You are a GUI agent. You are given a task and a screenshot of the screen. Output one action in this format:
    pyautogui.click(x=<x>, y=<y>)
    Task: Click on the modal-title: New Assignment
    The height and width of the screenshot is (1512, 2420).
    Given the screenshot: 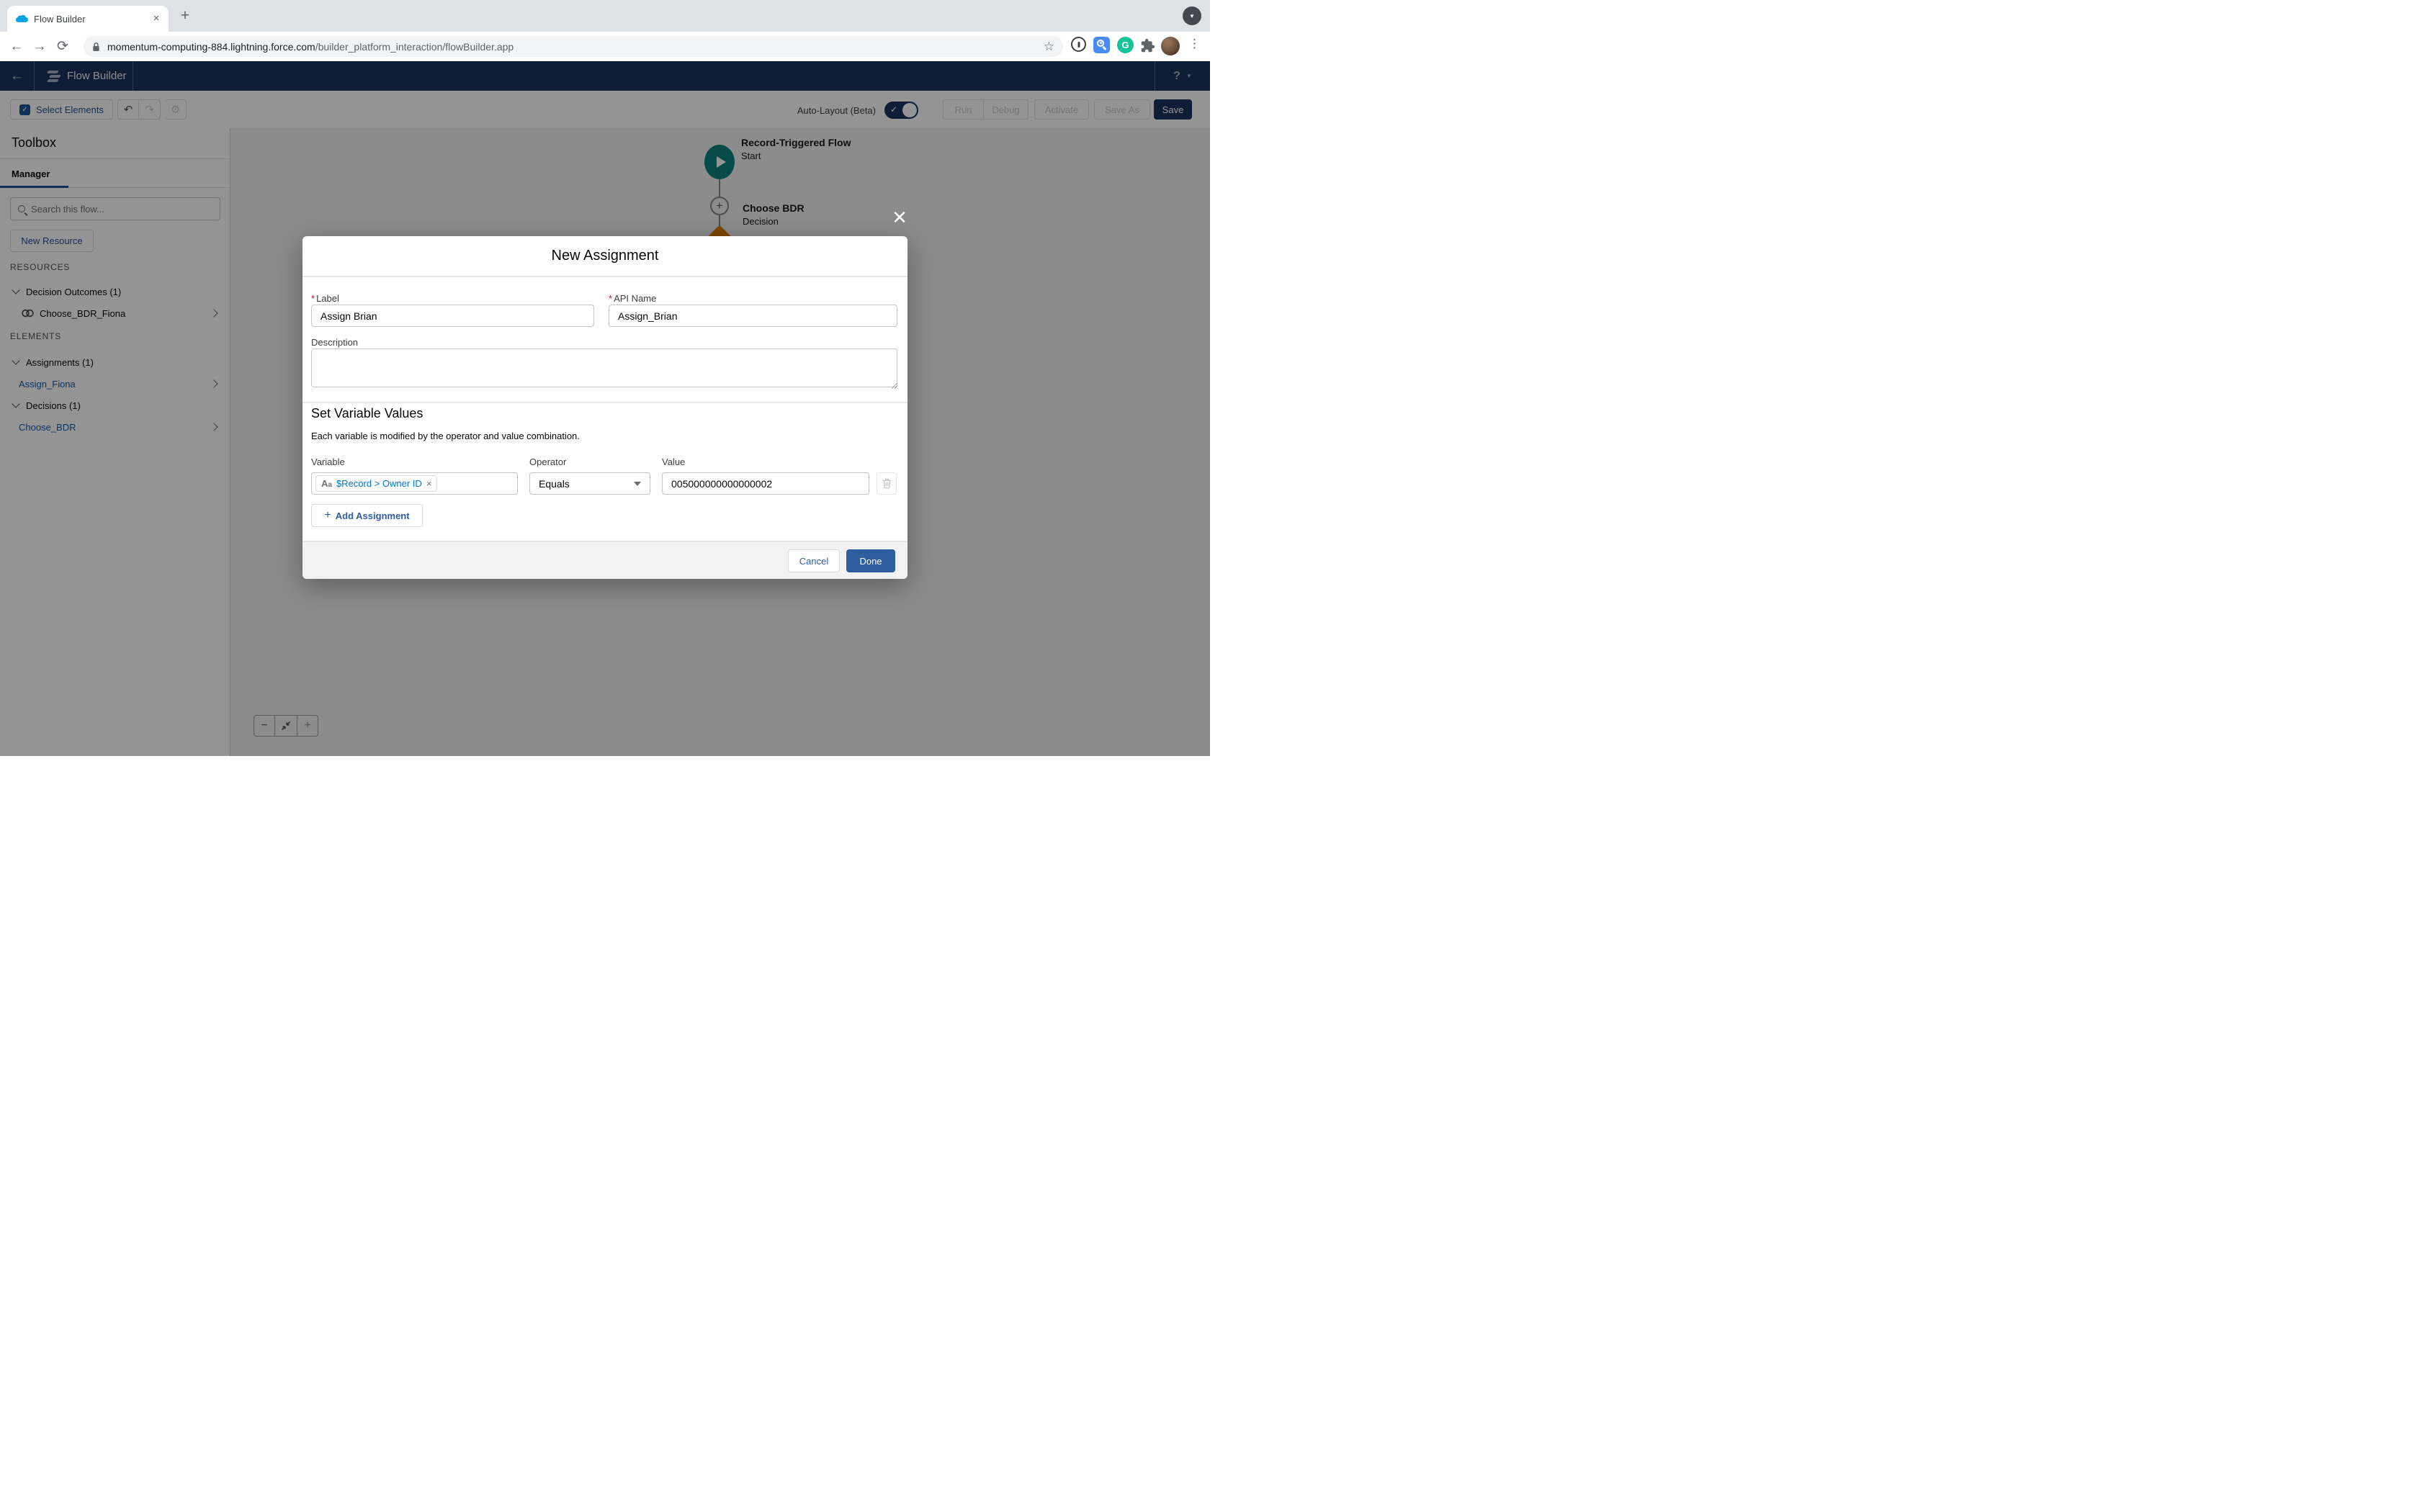 What is the action you would take?
    pyautogui.click(x=605, y=256)
    